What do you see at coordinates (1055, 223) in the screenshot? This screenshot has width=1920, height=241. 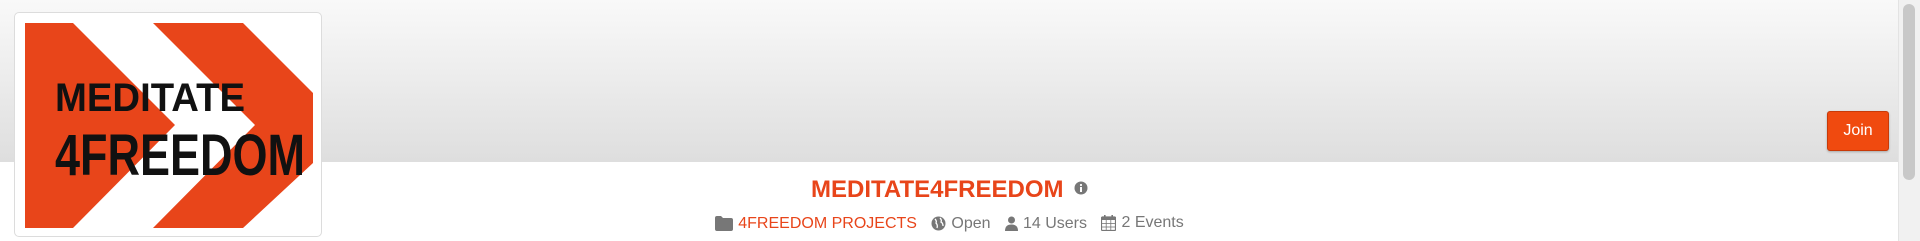 I see `users-count: 14 Users` at bounding box center [1055, 223].